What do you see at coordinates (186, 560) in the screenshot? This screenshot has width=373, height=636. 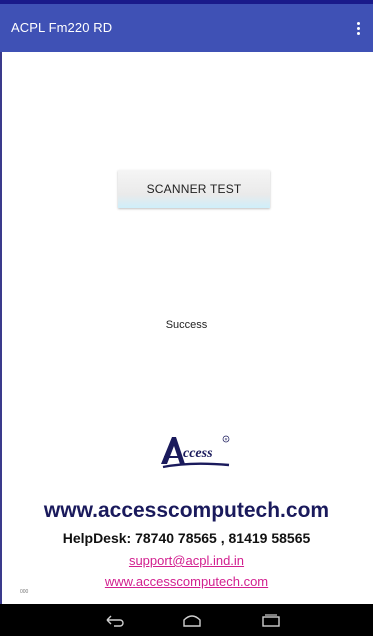 I see `support-email-link: support@acpl.ind.in` at bounding box center [186, 560].